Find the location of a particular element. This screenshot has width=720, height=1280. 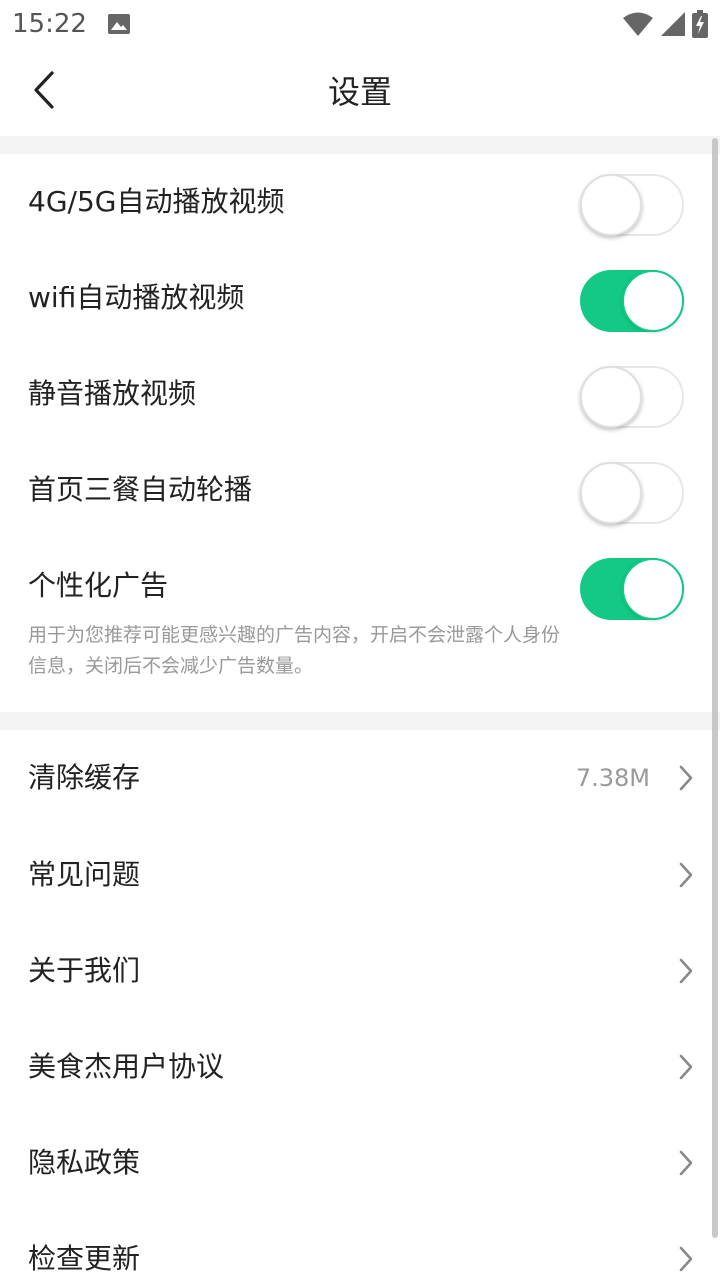

status-time: 15:22 is located at coordinates (49, 24).